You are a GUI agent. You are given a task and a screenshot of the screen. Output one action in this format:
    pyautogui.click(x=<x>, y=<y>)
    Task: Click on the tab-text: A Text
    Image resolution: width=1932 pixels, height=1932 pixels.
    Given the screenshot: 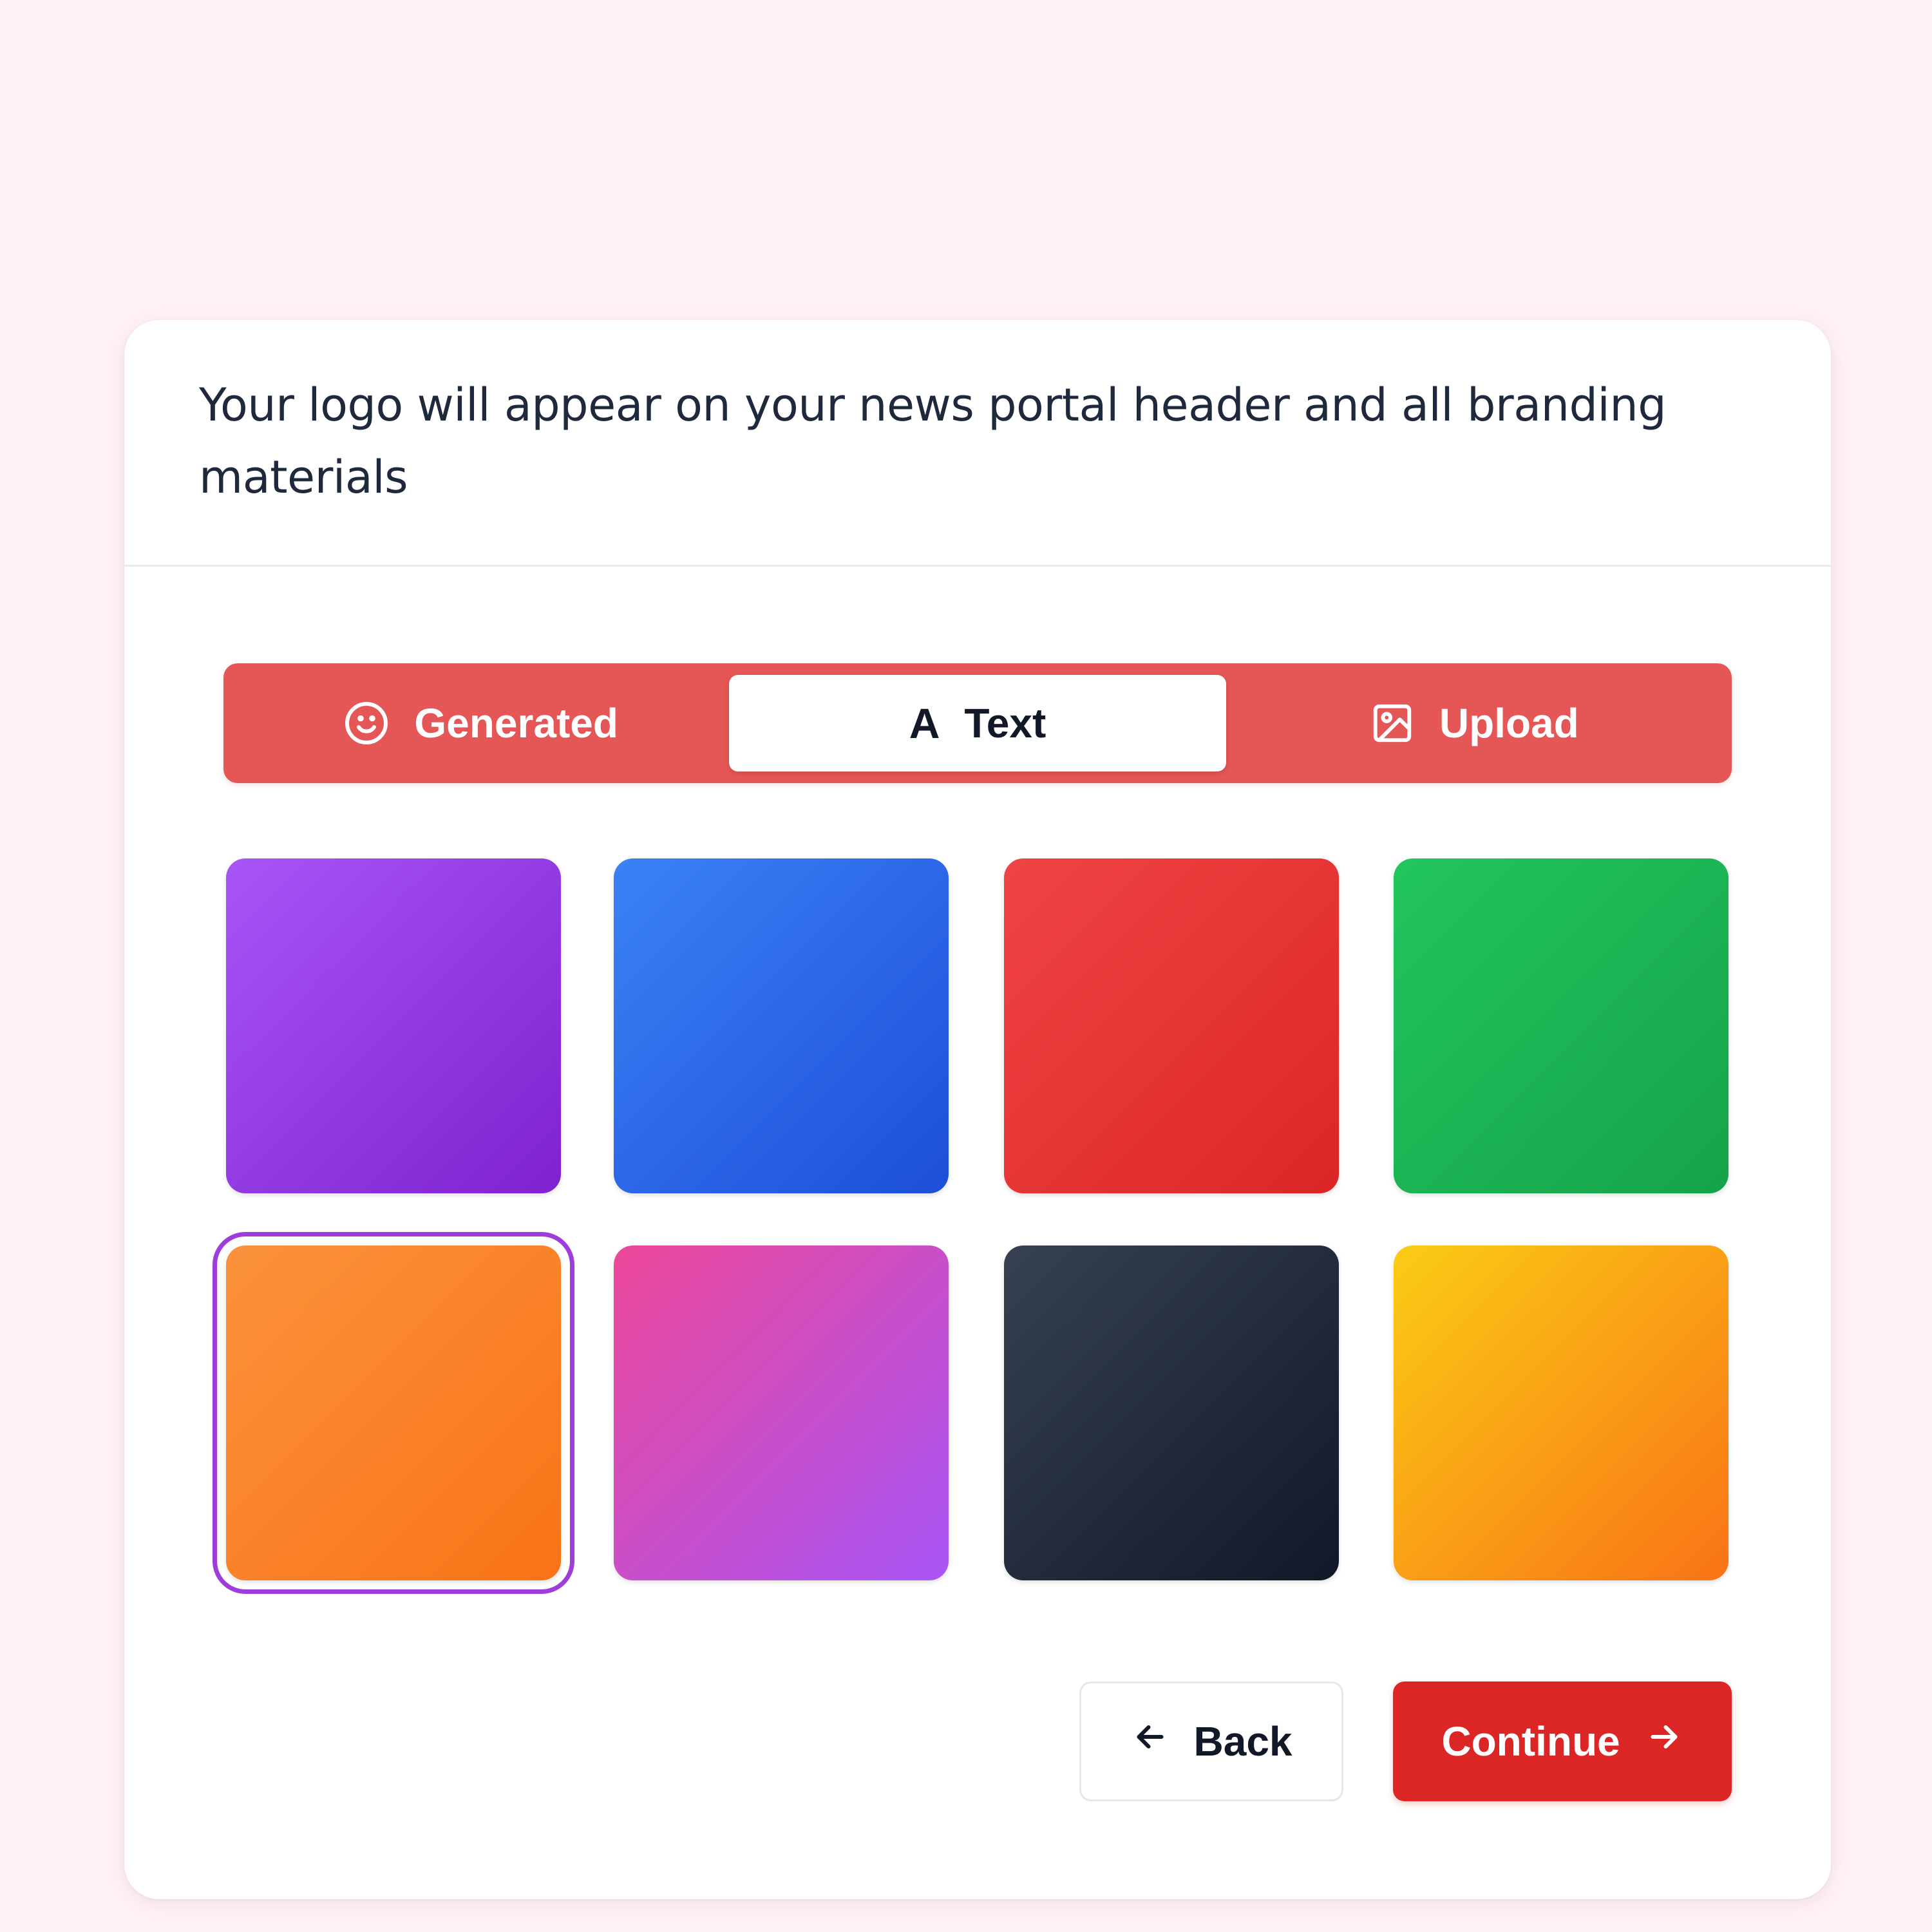 What is the action you would take?
    pyautogui.click(x=977, y=723)
    